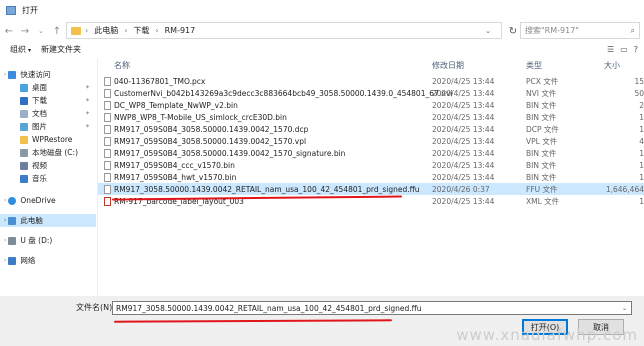 This screenshot has height=346, width=644. Describe the element at coordinates (12, 200) in the screenshot. I see `cloud-icon` at that location.